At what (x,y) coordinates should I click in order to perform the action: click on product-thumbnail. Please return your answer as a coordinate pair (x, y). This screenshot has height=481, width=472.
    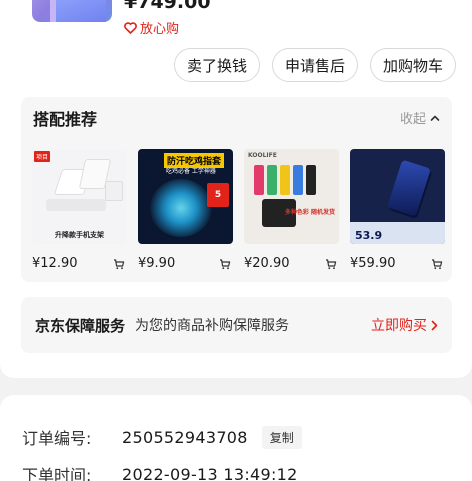
    Looking at the image, I should click on (72, 11).